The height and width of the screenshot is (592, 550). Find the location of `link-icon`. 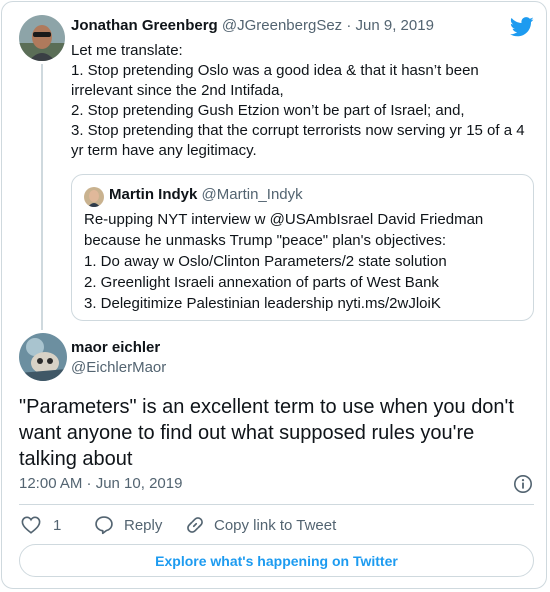

link-icon is located at coordinates (195, 525).